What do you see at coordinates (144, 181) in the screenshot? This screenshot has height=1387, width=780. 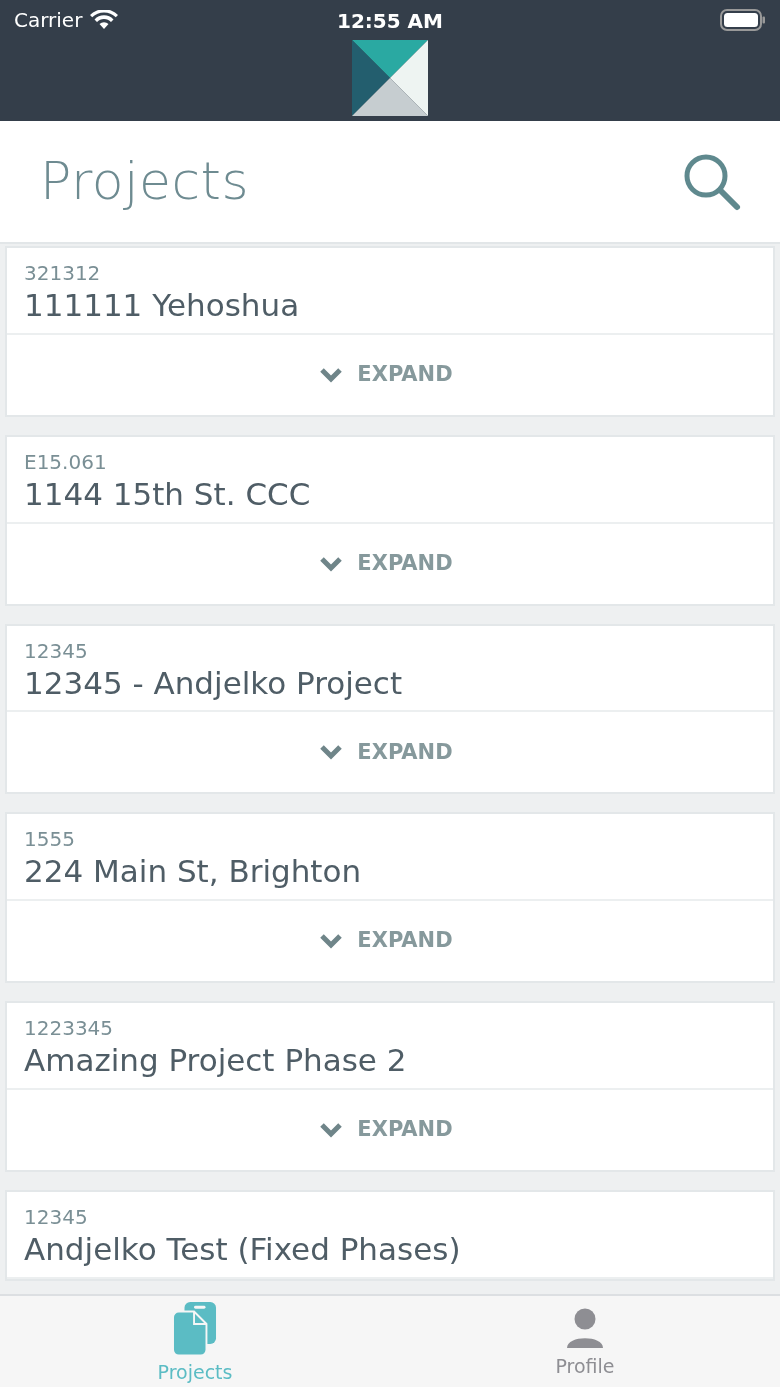 I see `page-title: Projects` at bounding box center [144, 181].